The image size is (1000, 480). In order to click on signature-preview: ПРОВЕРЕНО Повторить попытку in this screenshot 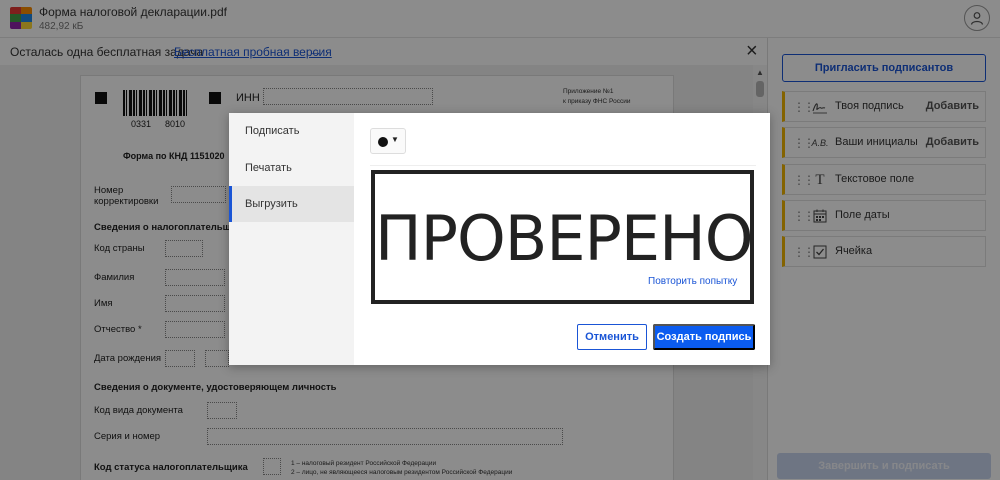, I will do `click(563, 237)`.